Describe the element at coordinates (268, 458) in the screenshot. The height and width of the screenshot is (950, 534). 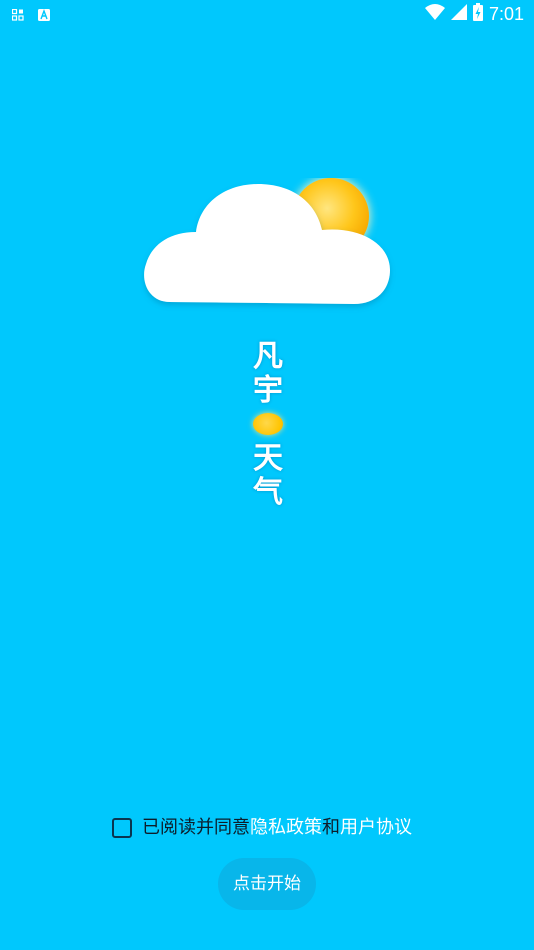
I see `title-char-3: 天` at that location.